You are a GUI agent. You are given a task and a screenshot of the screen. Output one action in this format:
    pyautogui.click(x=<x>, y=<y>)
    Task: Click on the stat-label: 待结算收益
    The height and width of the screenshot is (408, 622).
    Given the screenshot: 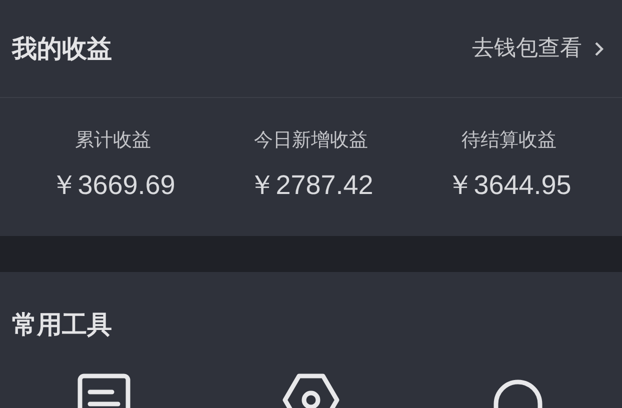 What is the action you would take?
    pyautogui.click(x=509, y=140)
    